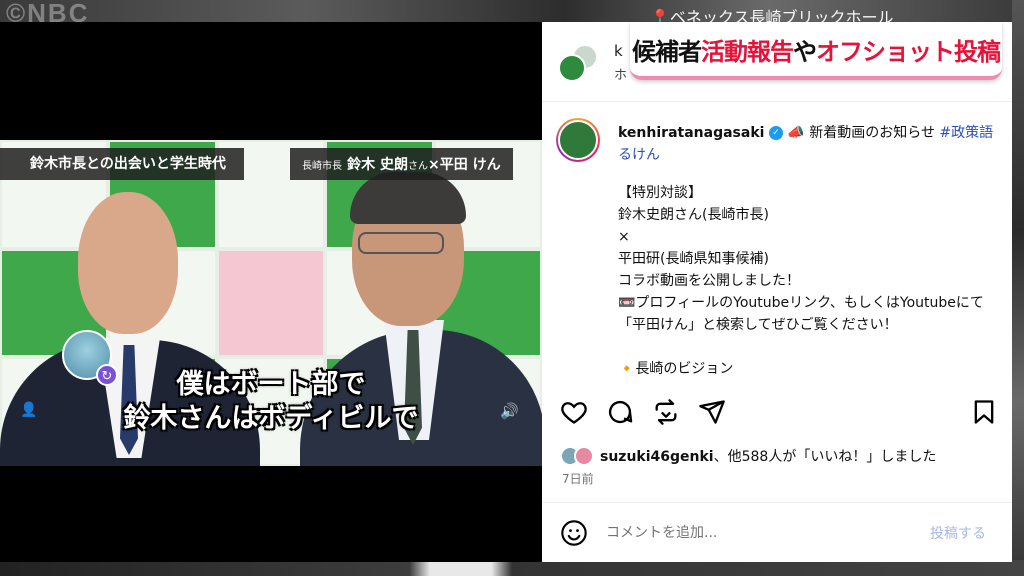 The height and width of the screenshot is (576, 1024). What do you see at coordinates (756, 533) in the screenshot?
I see `comment-input` at bounding box center [756, 533].